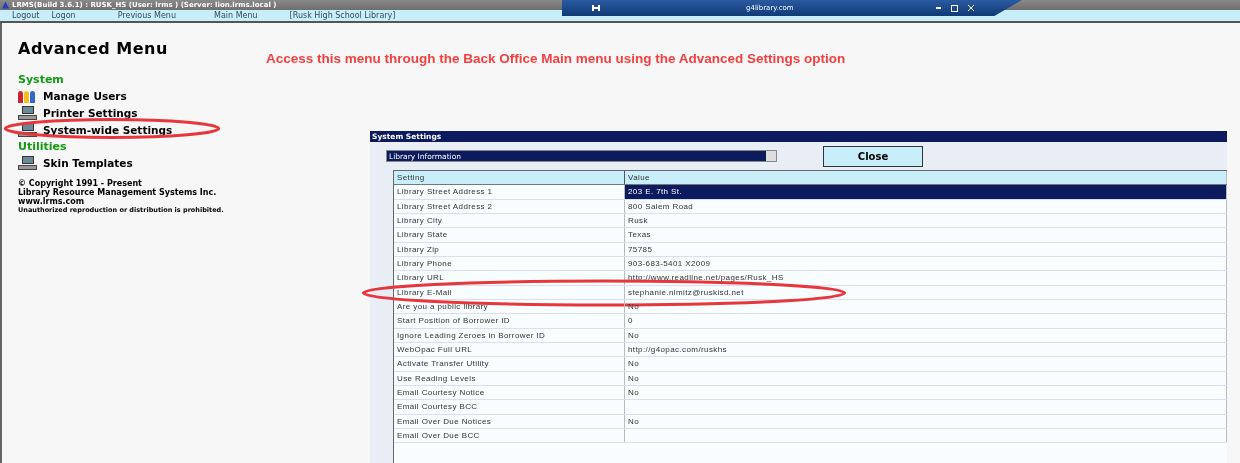  I want to click on instruction-text: Access this menu through the Back Office Main menu using the Advanced Settings option, so click(556, 58).